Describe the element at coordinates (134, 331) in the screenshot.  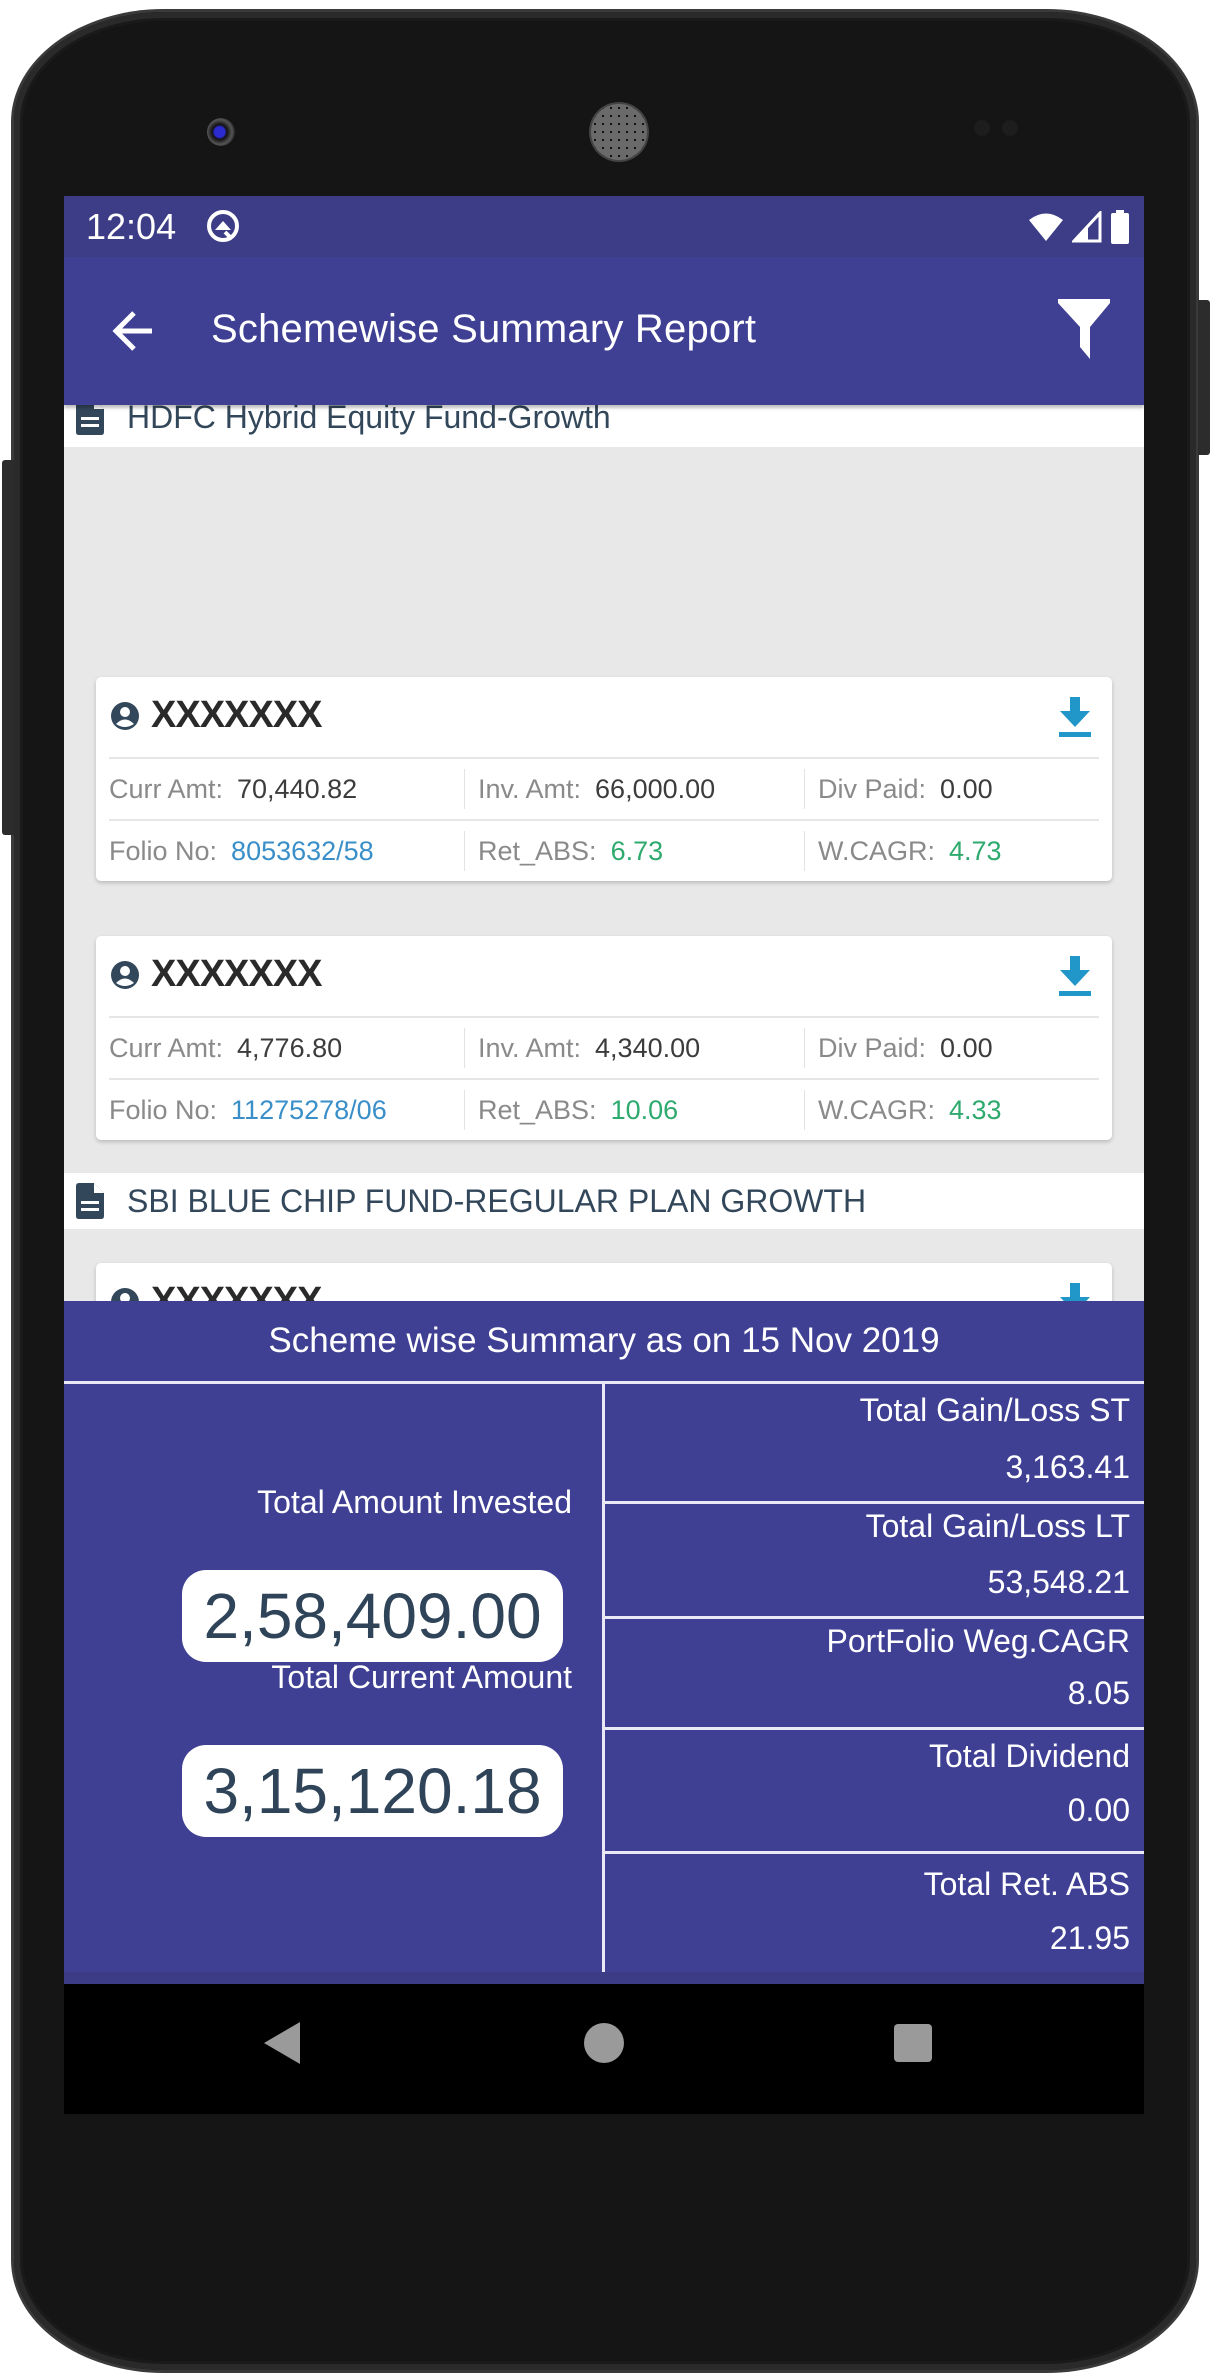
I see `back-arrow-icon` at that location.